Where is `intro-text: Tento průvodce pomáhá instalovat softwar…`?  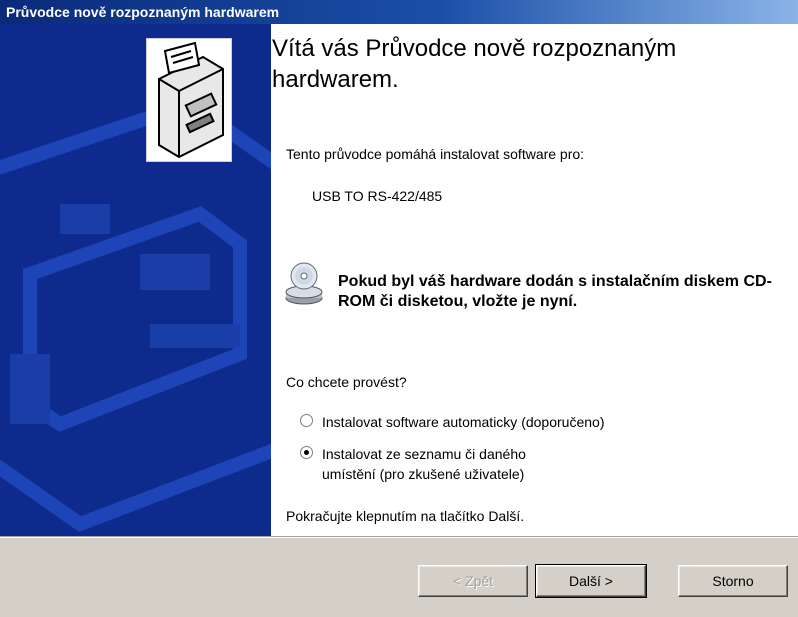 intro-text: Tento průvodce pomáhá instalovat softwar… is located at coordinates (435, 154).